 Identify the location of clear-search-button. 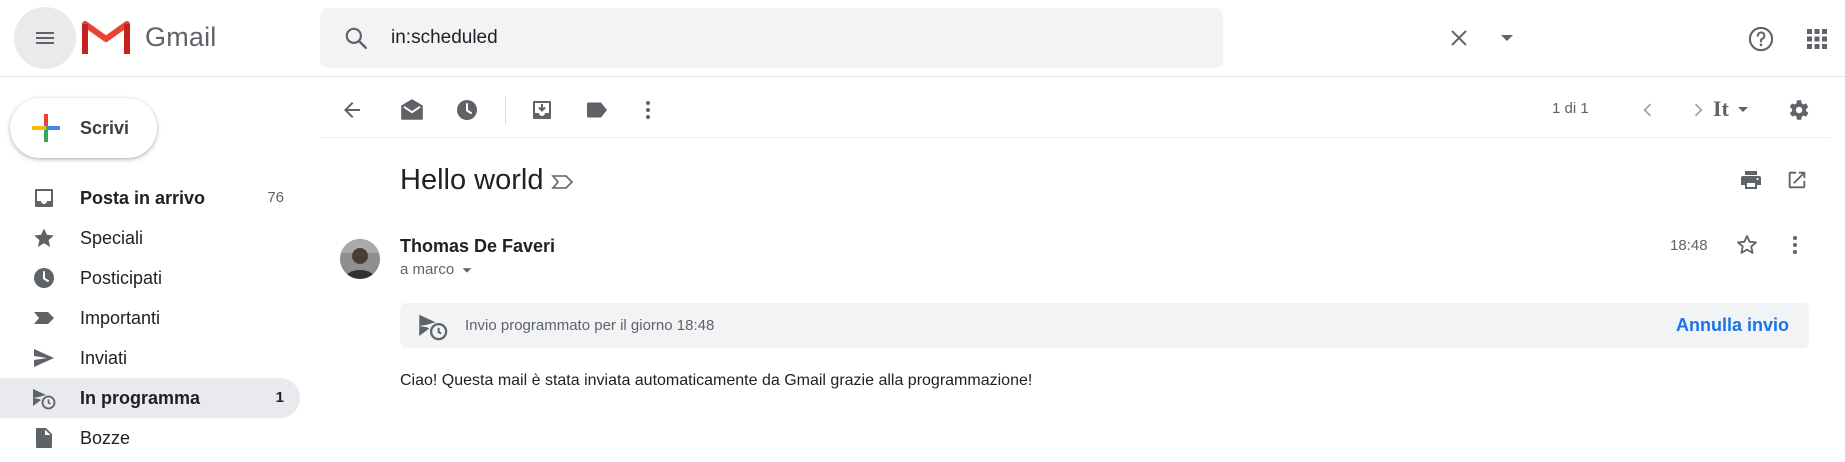
(1459, 38).